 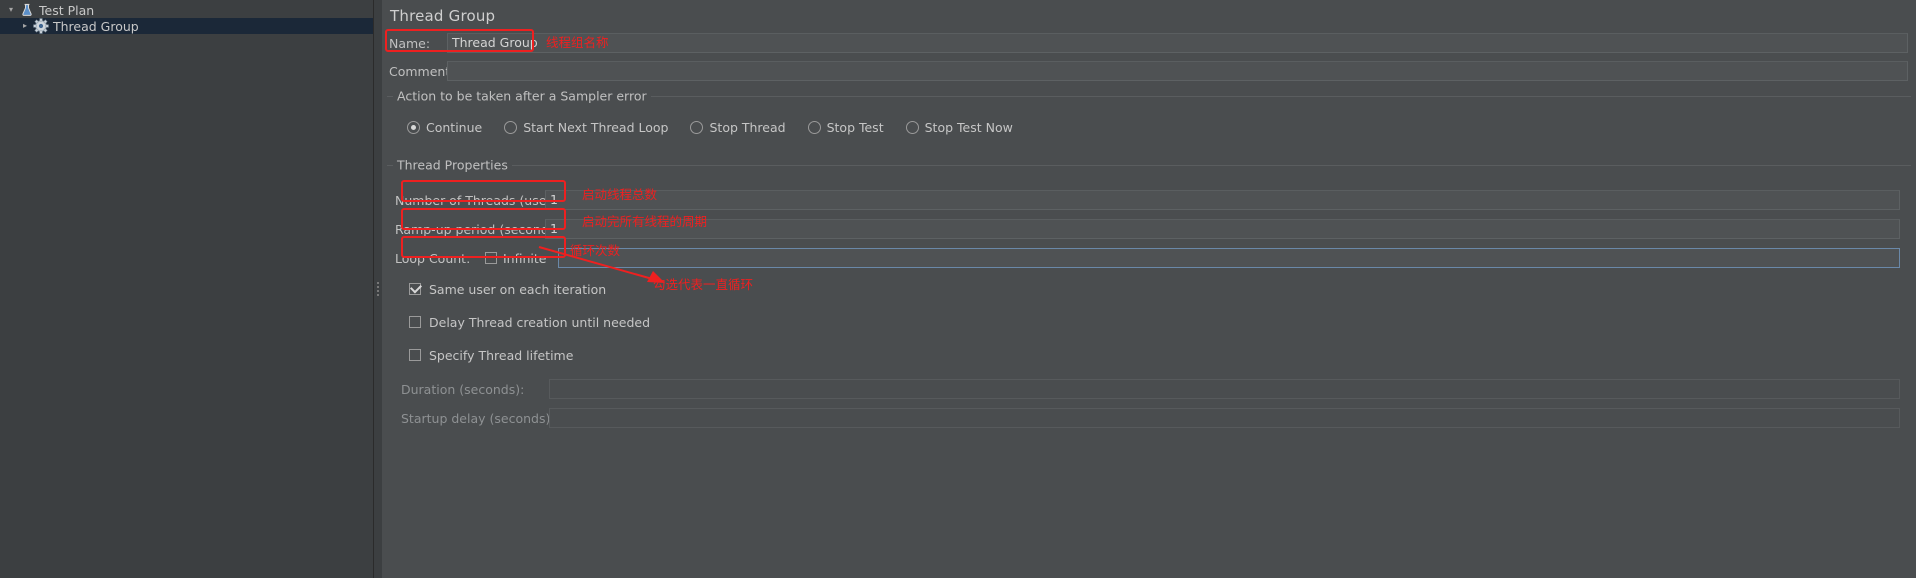 What do you see at coordinates (11, 10) in the screenshot?
I see `chevron-down-icon: ▾` at bounding box center [11, 10].